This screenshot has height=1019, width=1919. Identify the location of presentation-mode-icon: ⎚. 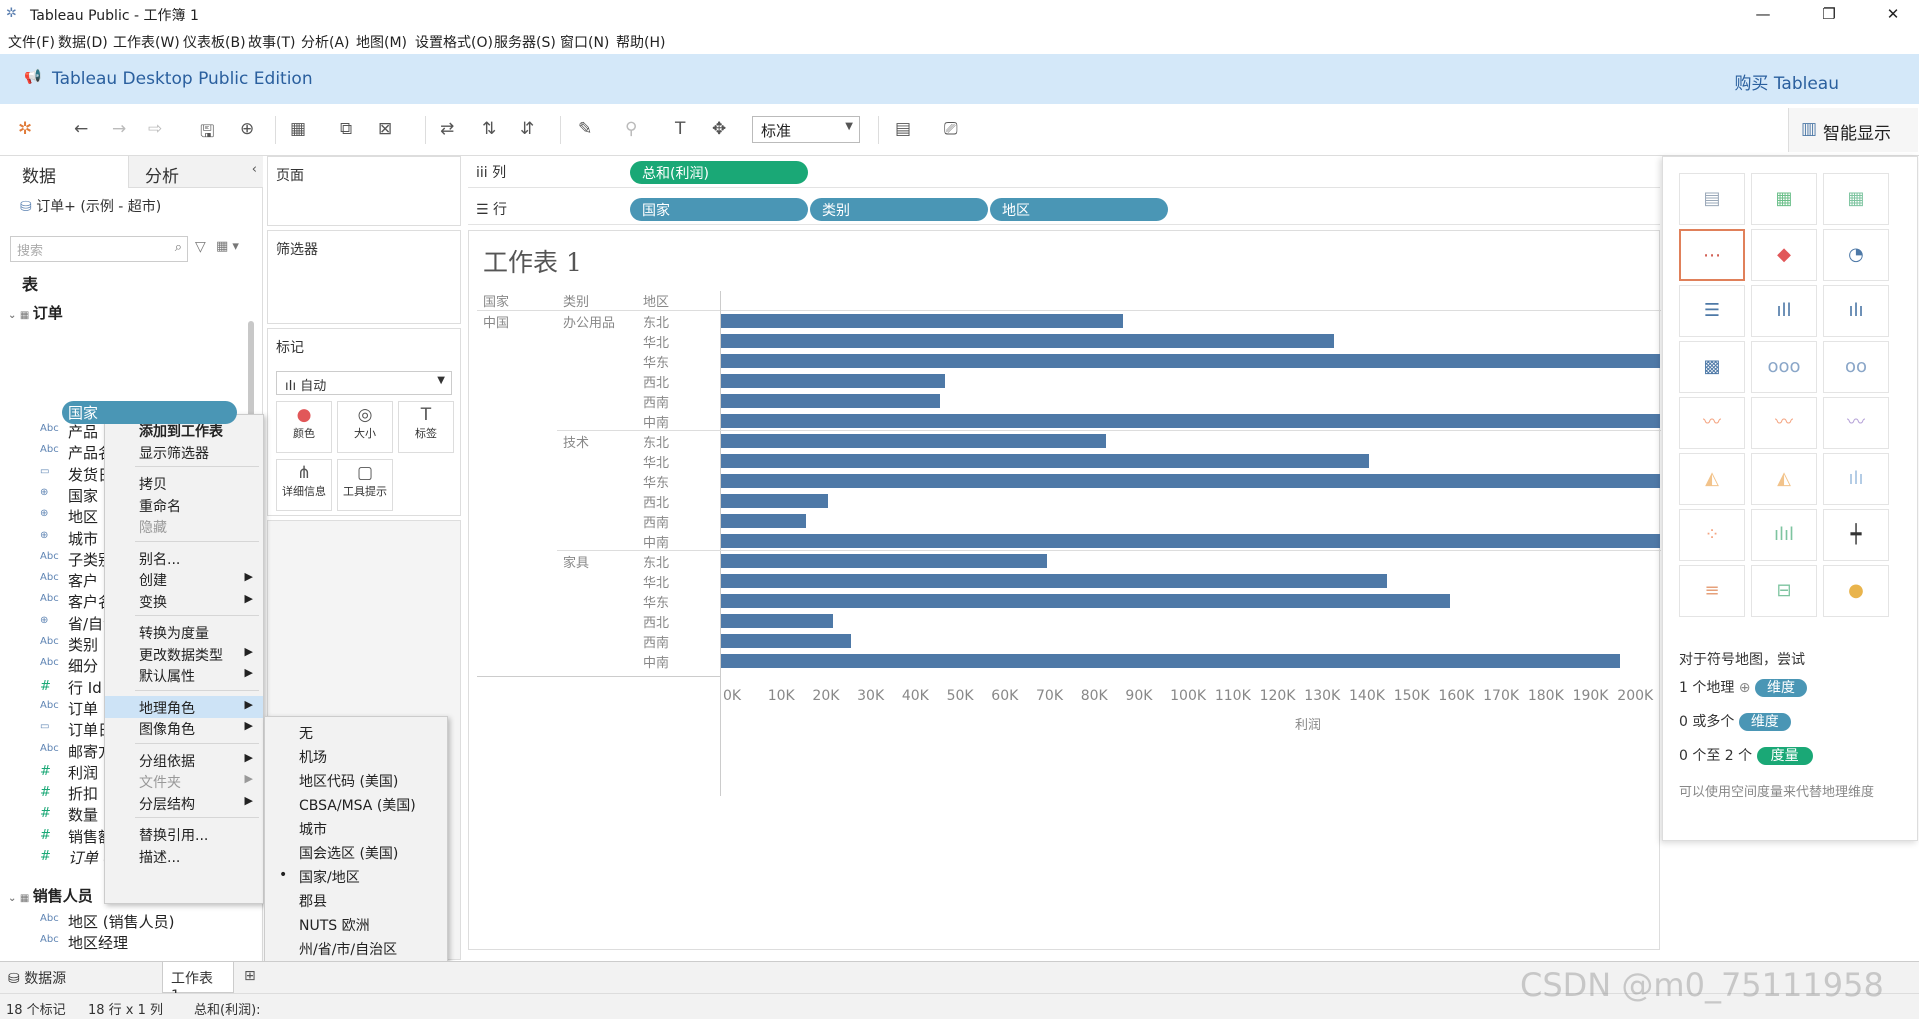
(951, 129).